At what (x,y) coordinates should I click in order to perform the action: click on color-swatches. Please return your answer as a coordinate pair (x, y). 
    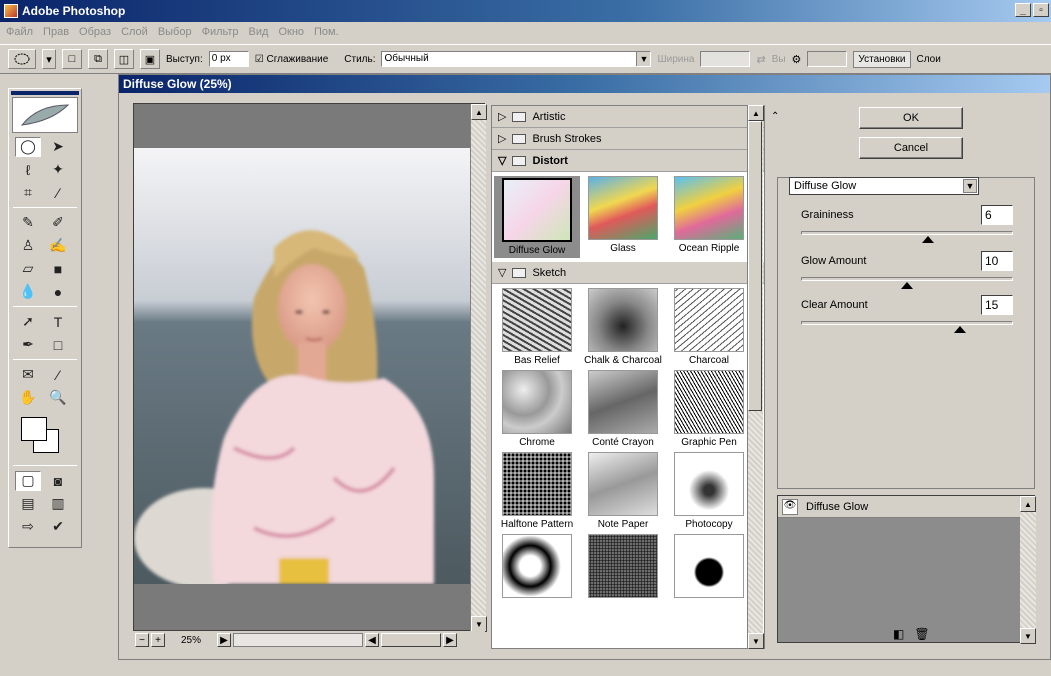
    Looking at the image, I should click on (45, 437).